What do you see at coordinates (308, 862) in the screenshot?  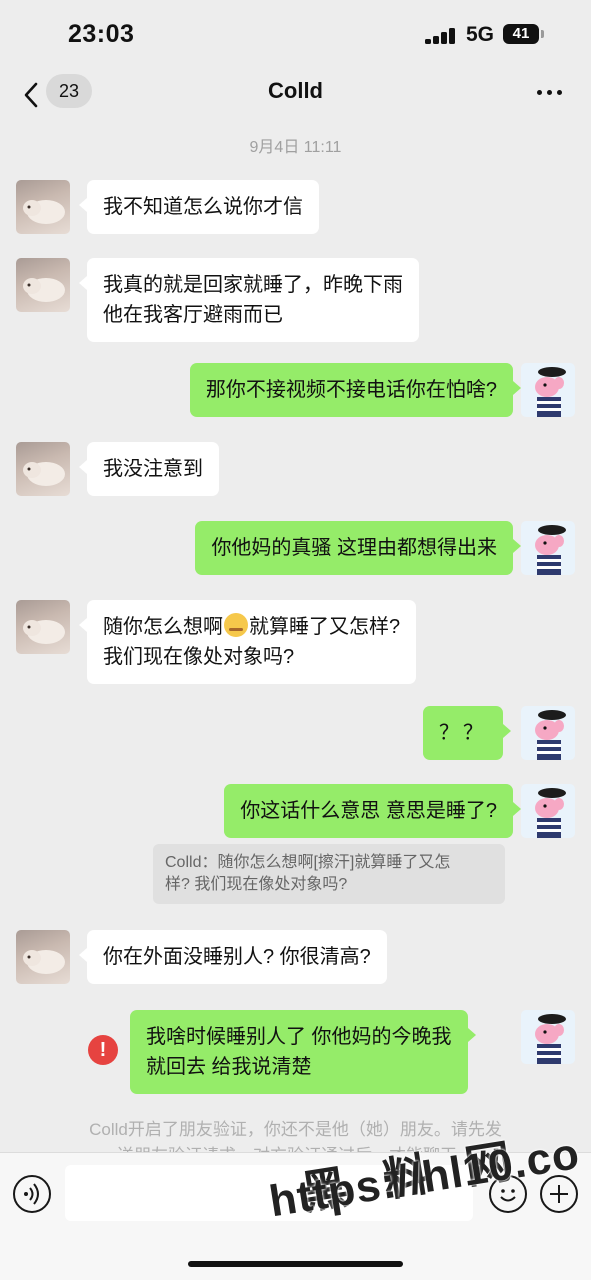 I see `quote-text: Colld：随你怎么想啊[擦汗]就算睡了又怎` at bounding box center [308, 862].